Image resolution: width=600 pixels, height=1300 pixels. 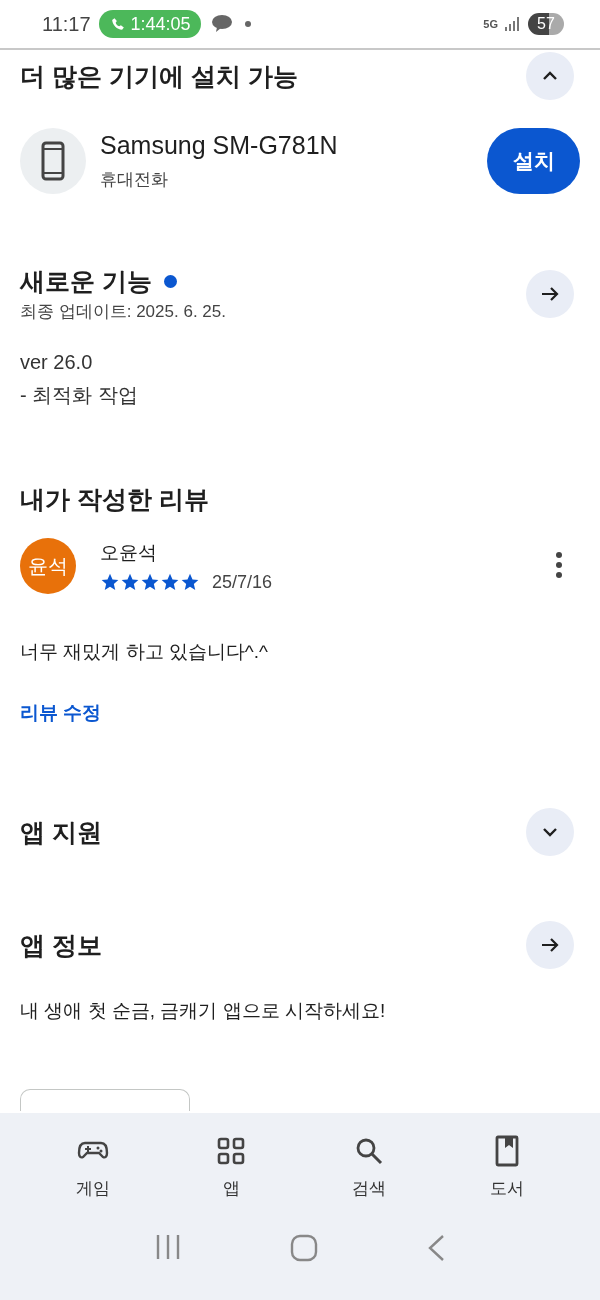 I want to click on network-label: 5G, so click(x=490, y=24).